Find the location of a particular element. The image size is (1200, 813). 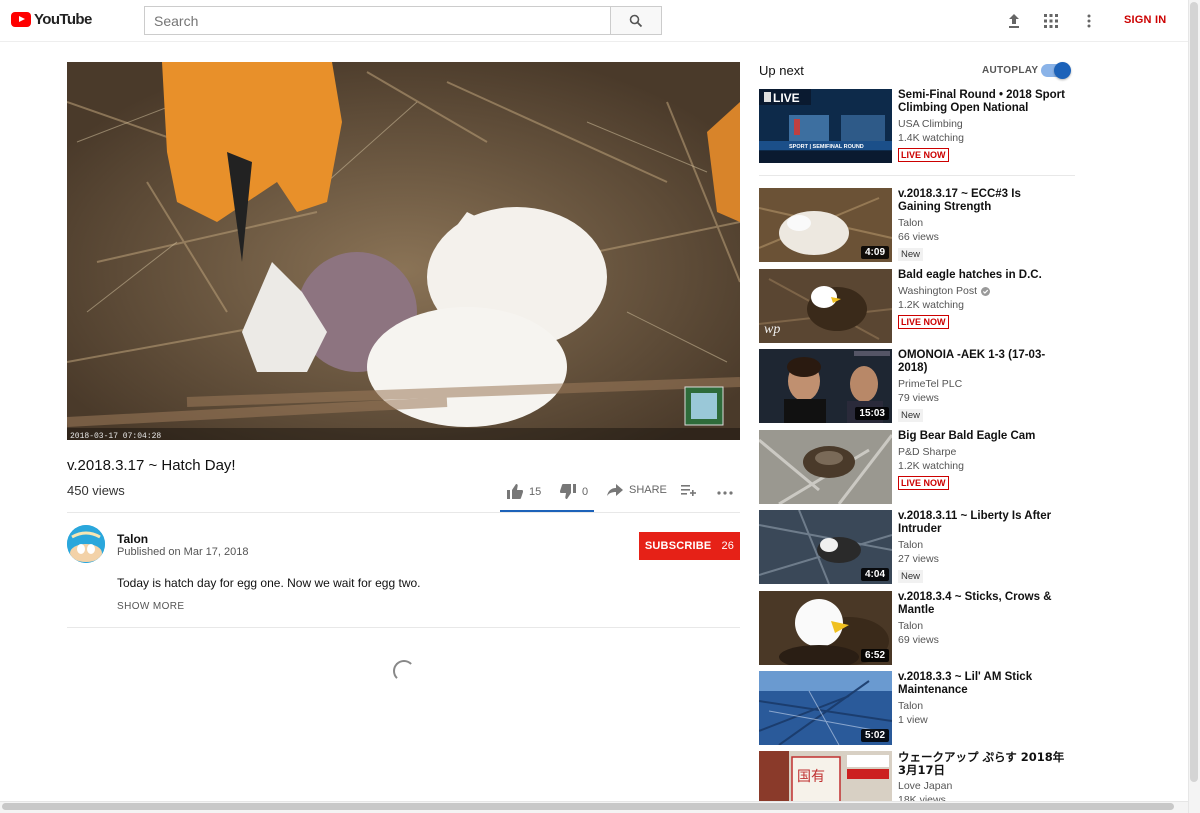

sign-in-button: SIGN IN is located at coordinates (1145, 20).